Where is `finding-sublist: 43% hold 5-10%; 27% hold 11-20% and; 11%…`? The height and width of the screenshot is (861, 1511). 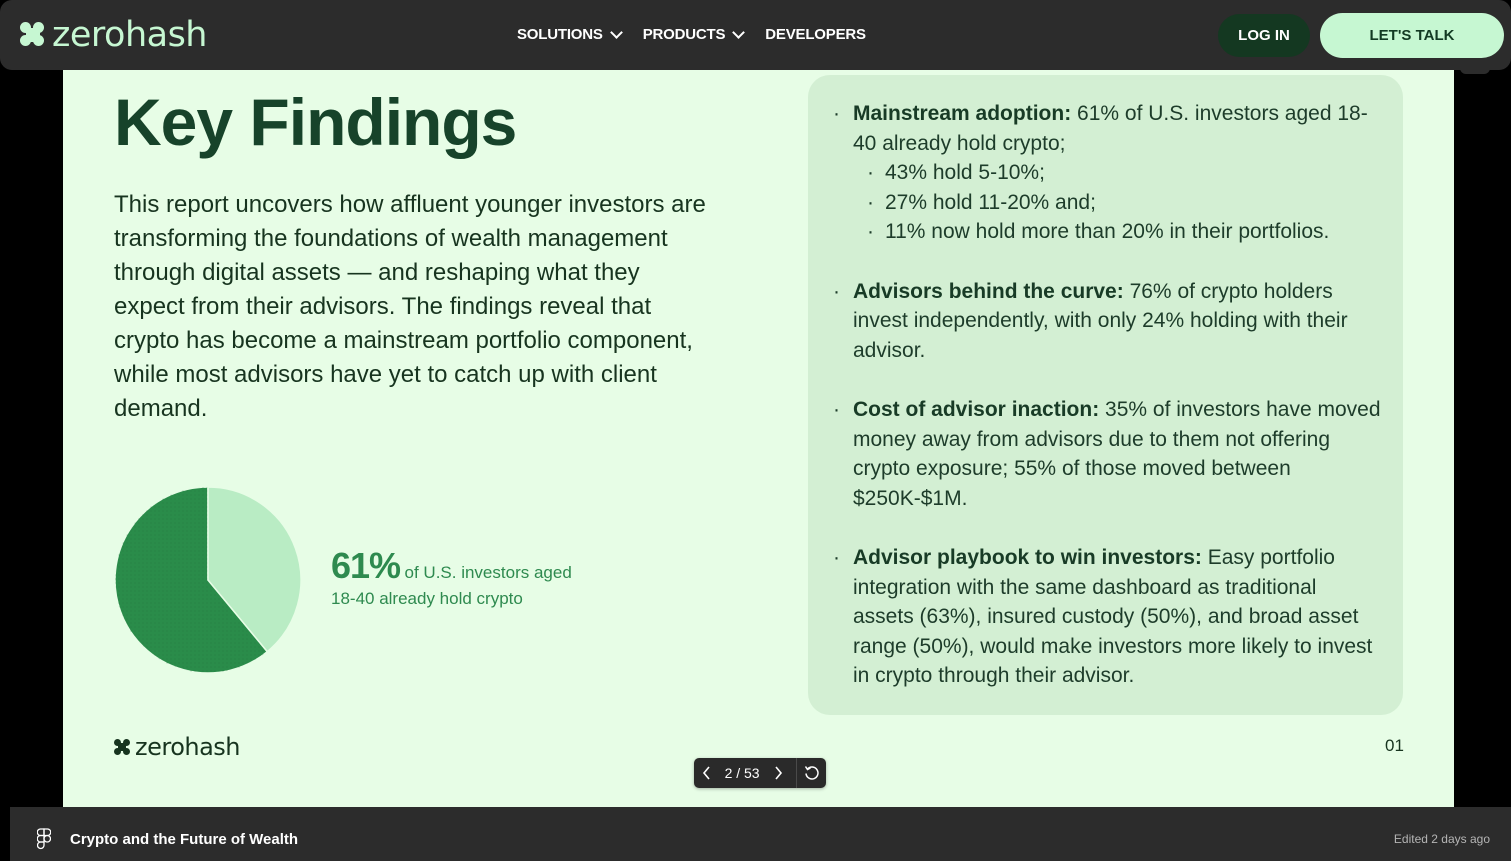 finding-sublist: 43% hold 5-10%; 27% hold 11-20% and; 11%… is located at coordinates (1117, 202).